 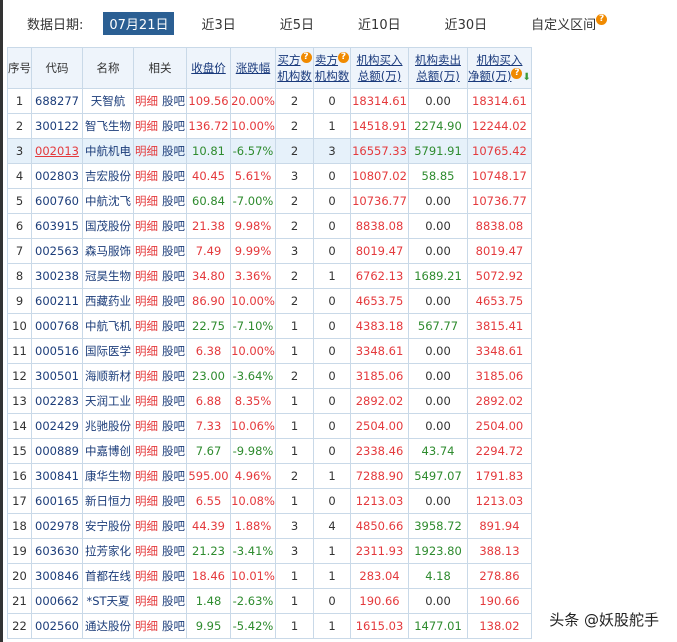 What do you see at coordinates (139, 23) in the screenshot?
I see `date-selected: 07月21日` at bounding box center [139, 23].